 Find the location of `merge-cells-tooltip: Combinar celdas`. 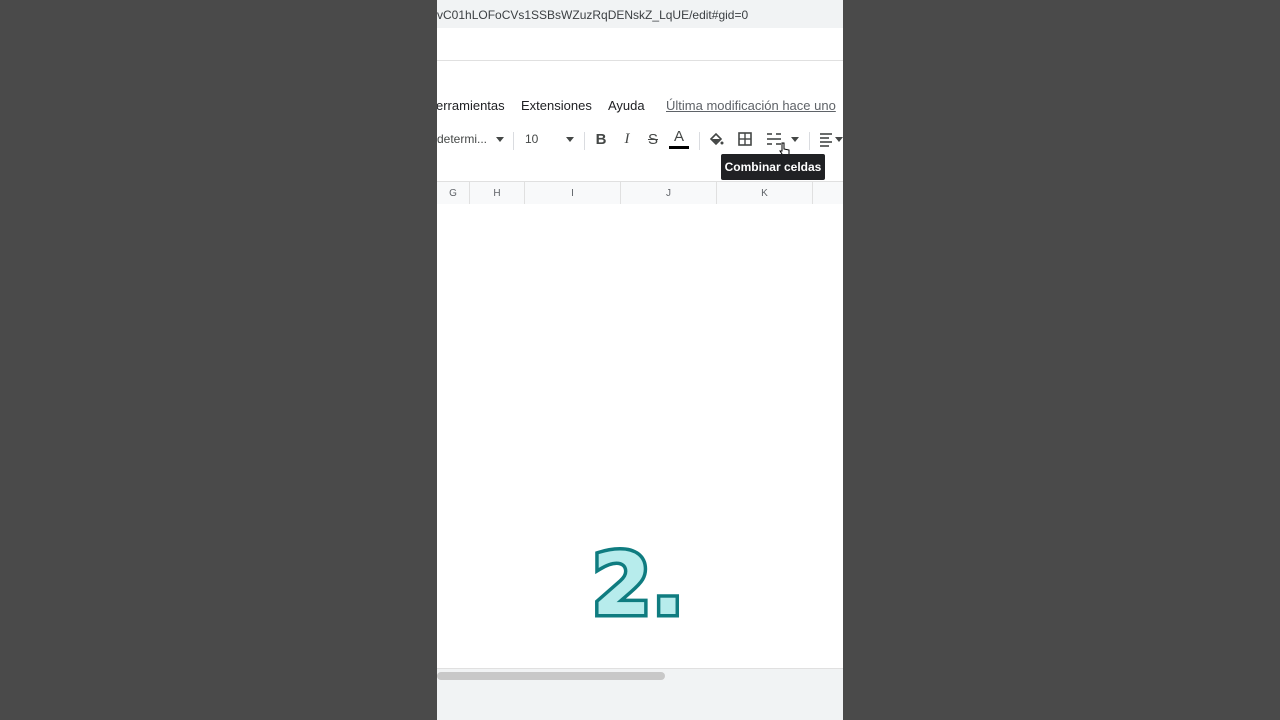

merge-cells-tooltip: Combinar celdas is located at coordinates (773, 167).